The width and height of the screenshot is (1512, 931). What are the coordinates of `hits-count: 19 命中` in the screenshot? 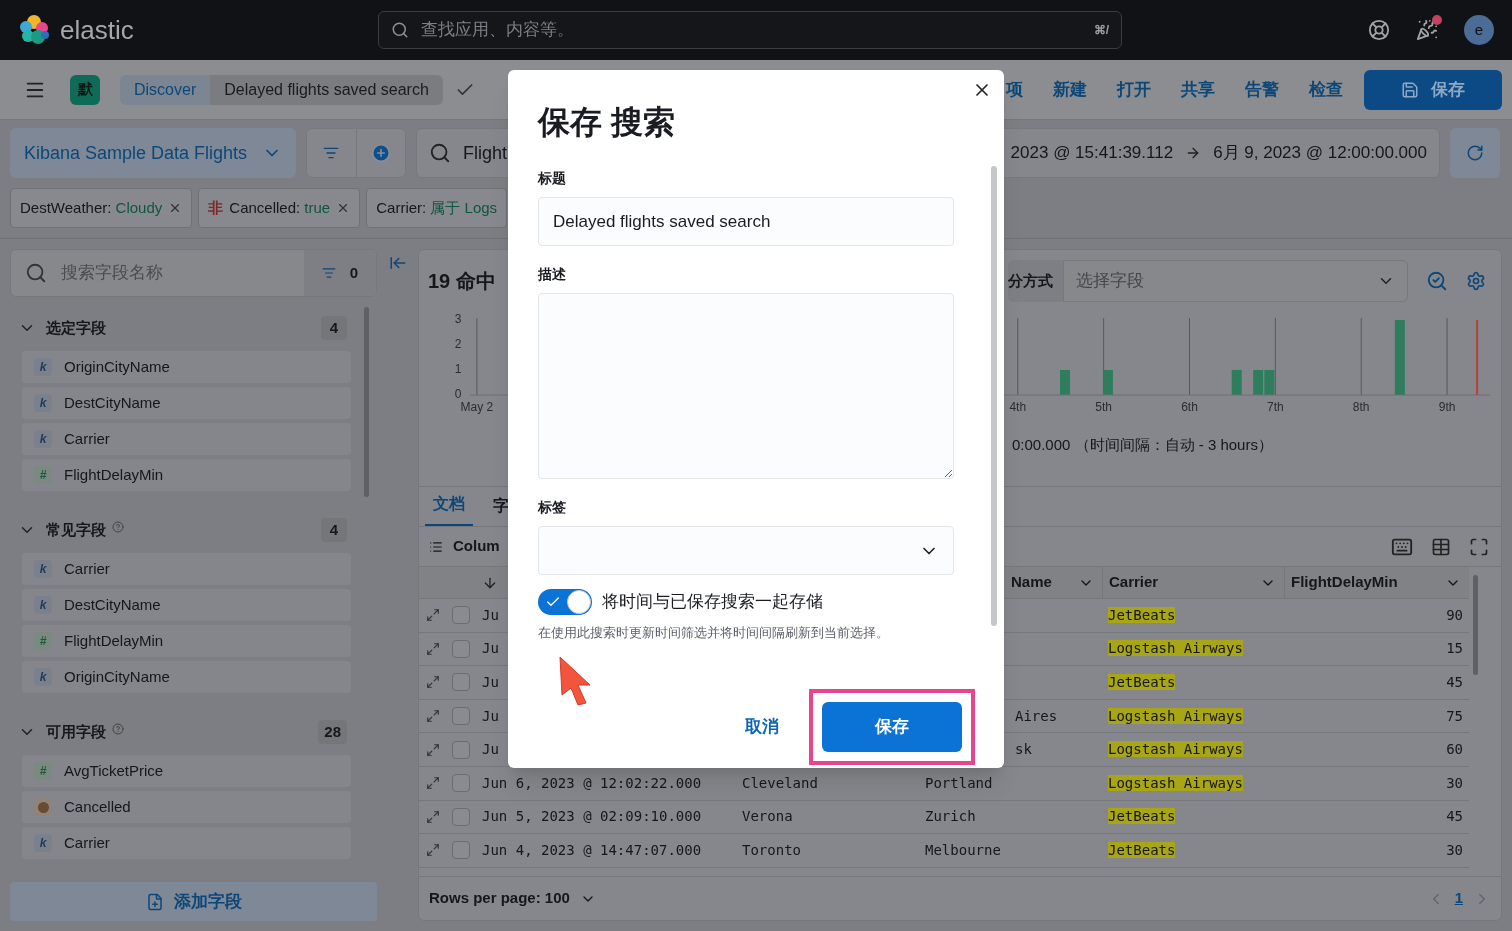 It's located at (462, 281).